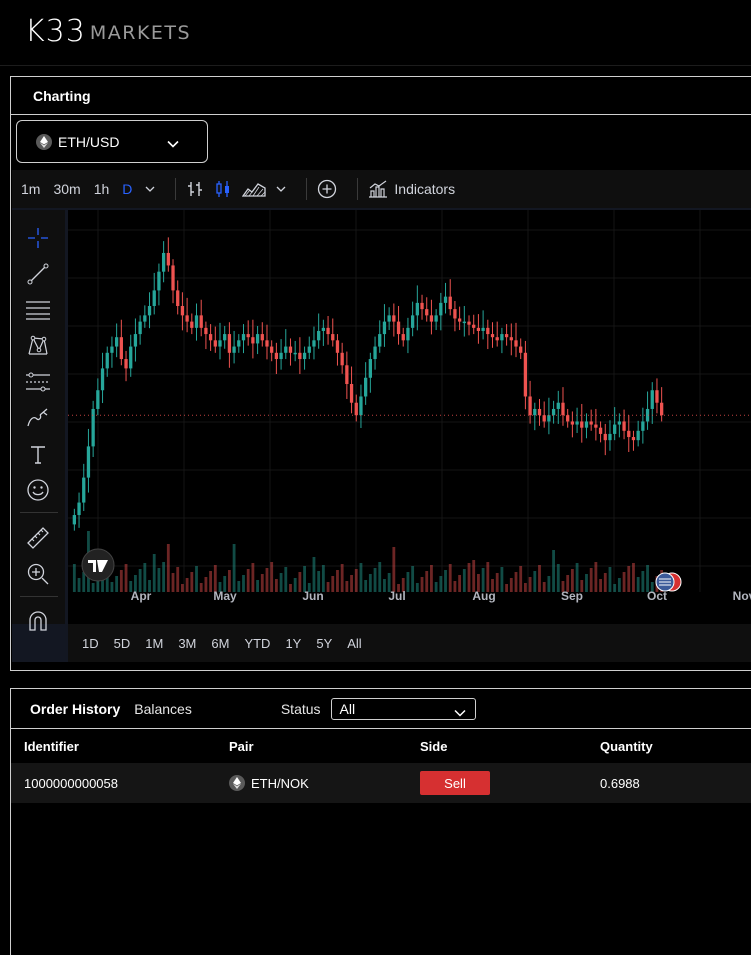 The image size is (751, 955). I want to click on candles-chart-icon, so click(223, 189).